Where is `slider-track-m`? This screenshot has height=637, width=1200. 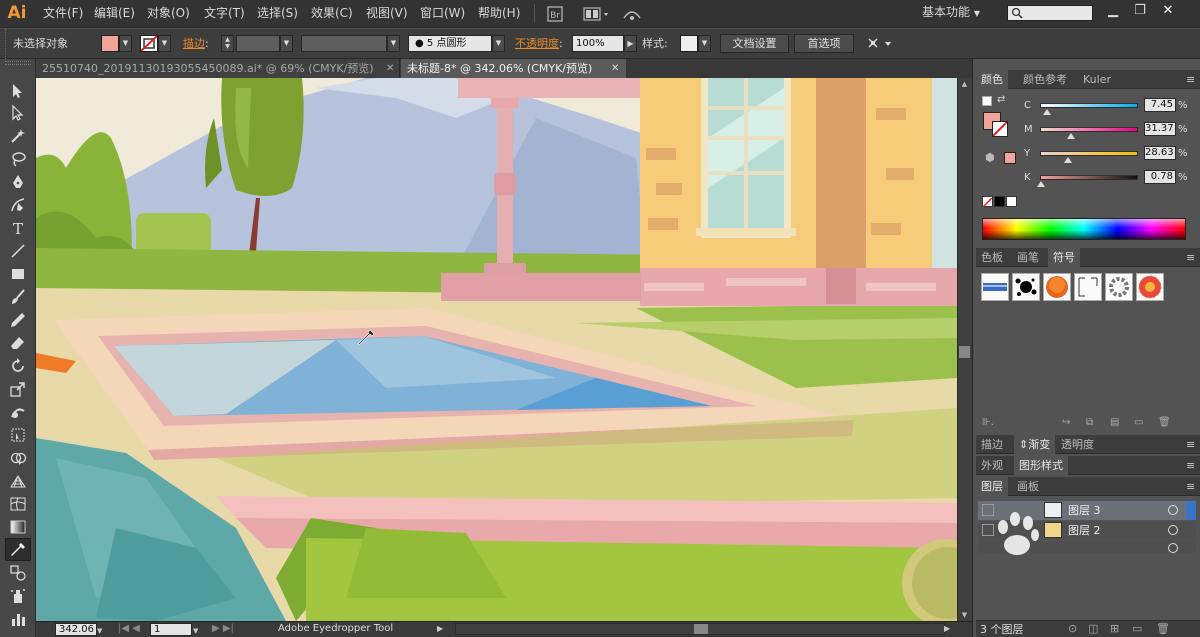 slider-track-m is located at coordinates (1089, 129).